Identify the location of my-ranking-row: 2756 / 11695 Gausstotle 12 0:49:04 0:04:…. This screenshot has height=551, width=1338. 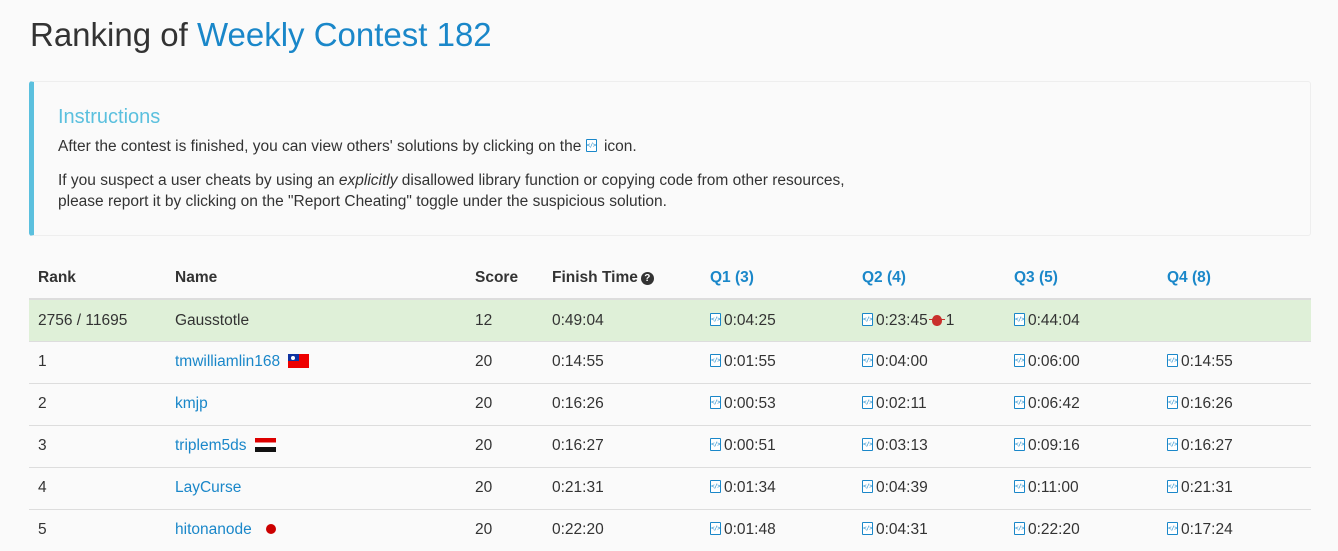
(670, 319).